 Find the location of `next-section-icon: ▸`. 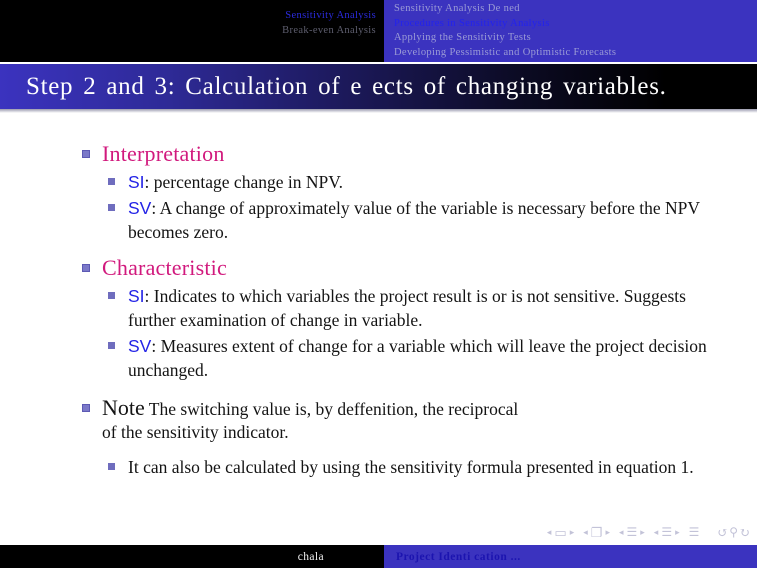

next-section-icon: ▸ is located at coordinates (642, 532).